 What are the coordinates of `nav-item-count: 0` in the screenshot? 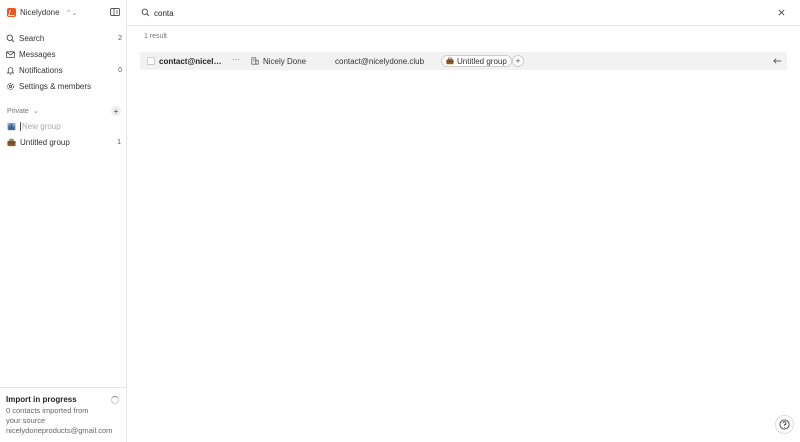 It's located at (120, 70).